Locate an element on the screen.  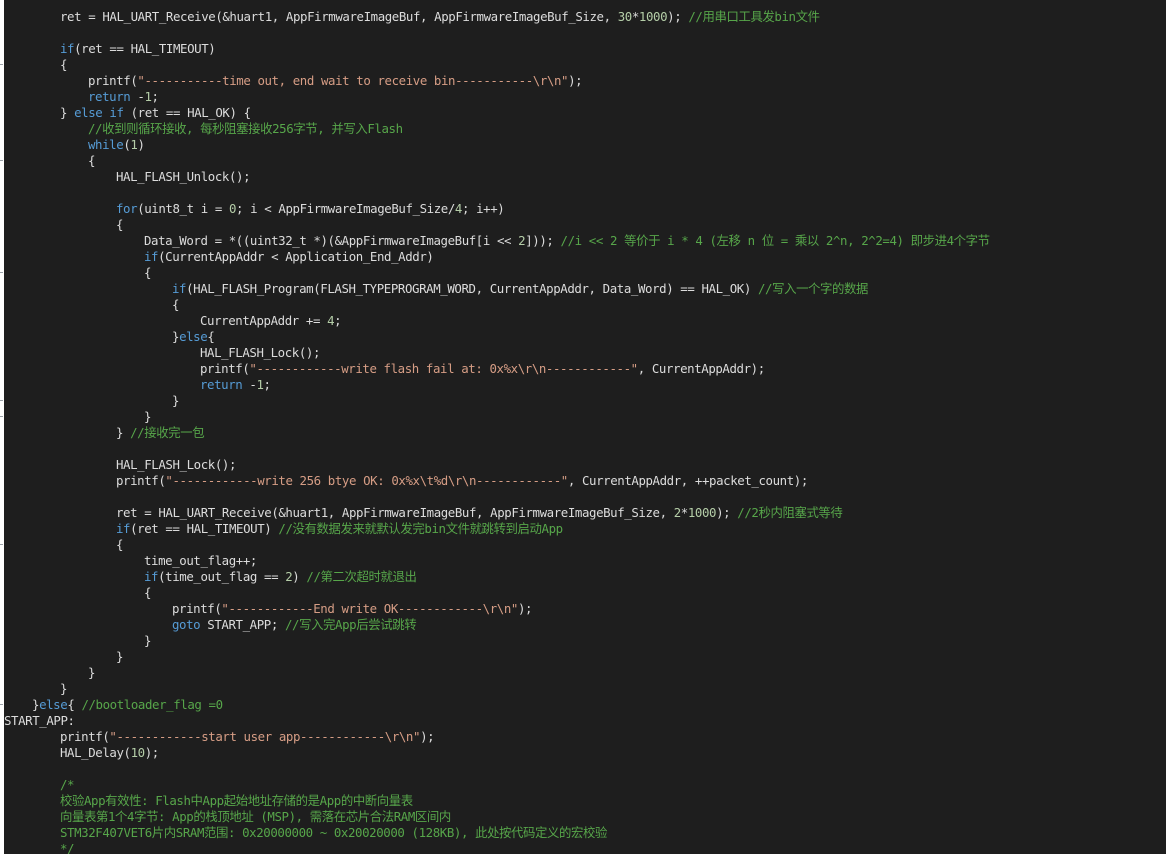
code-line: /* is located at coordinates (67, 785).